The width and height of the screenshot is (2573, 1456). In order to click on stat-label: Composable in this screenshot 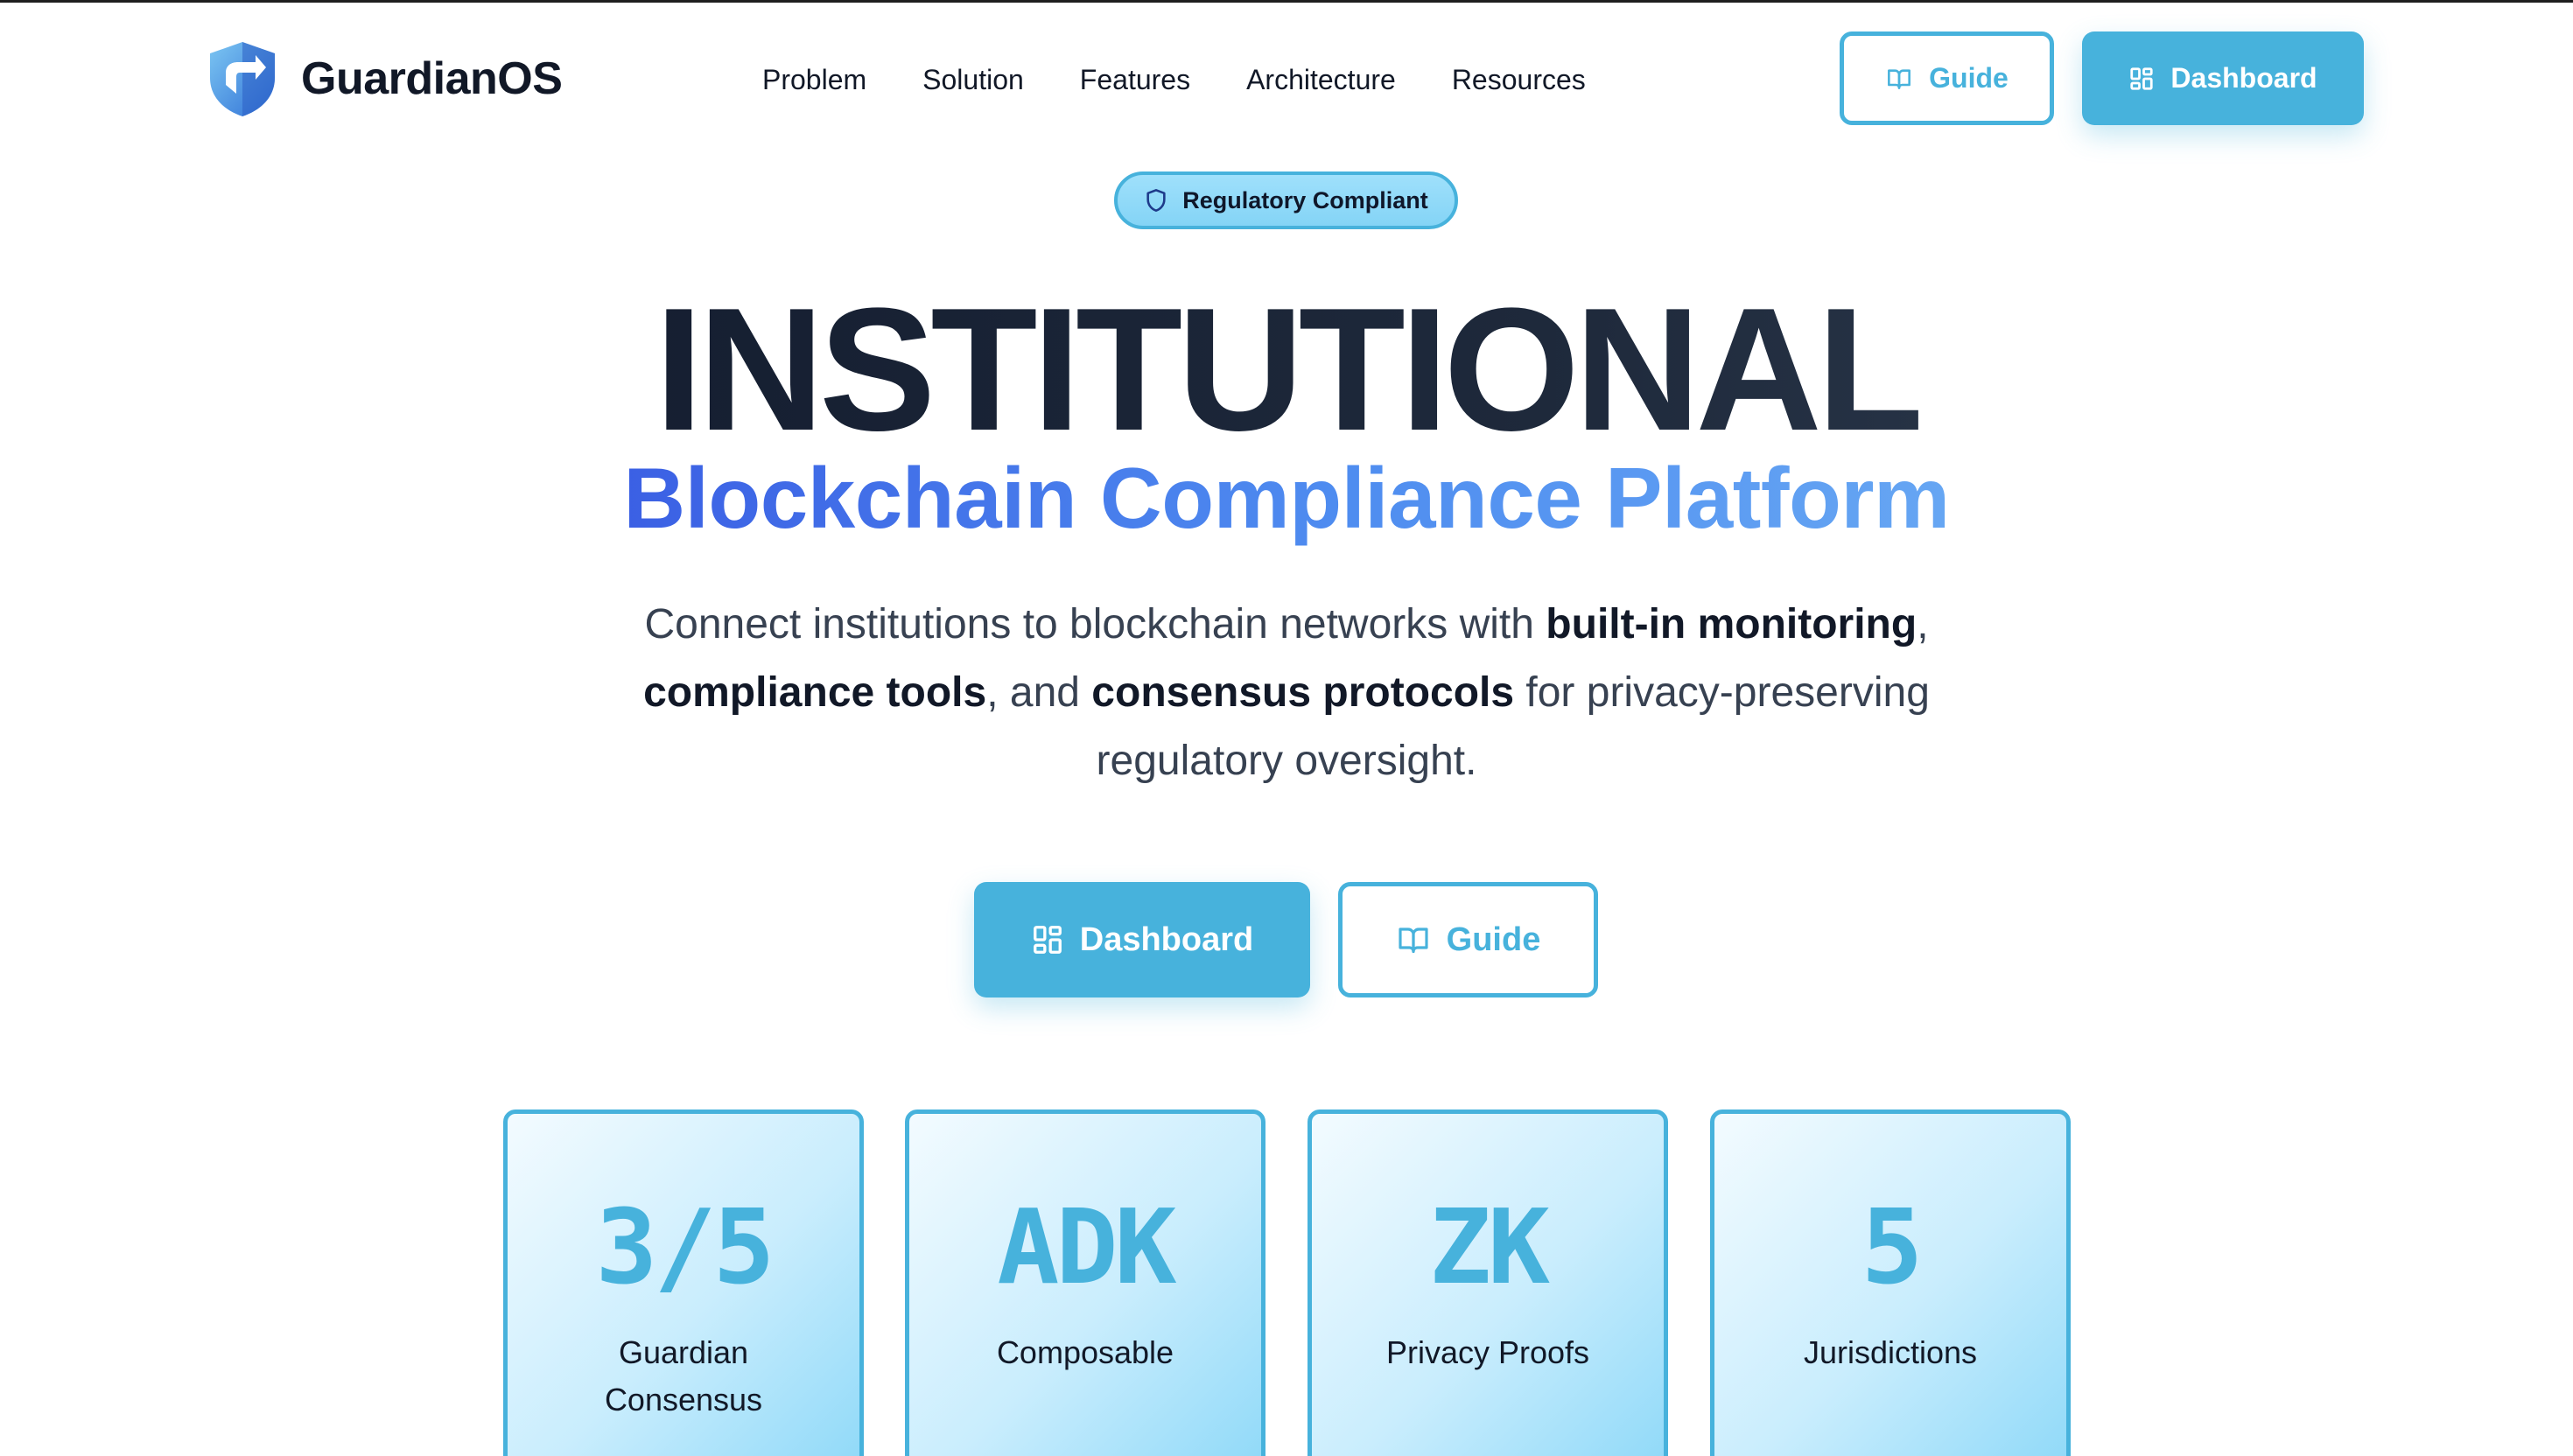, I will do `click(1085, 1352)`.